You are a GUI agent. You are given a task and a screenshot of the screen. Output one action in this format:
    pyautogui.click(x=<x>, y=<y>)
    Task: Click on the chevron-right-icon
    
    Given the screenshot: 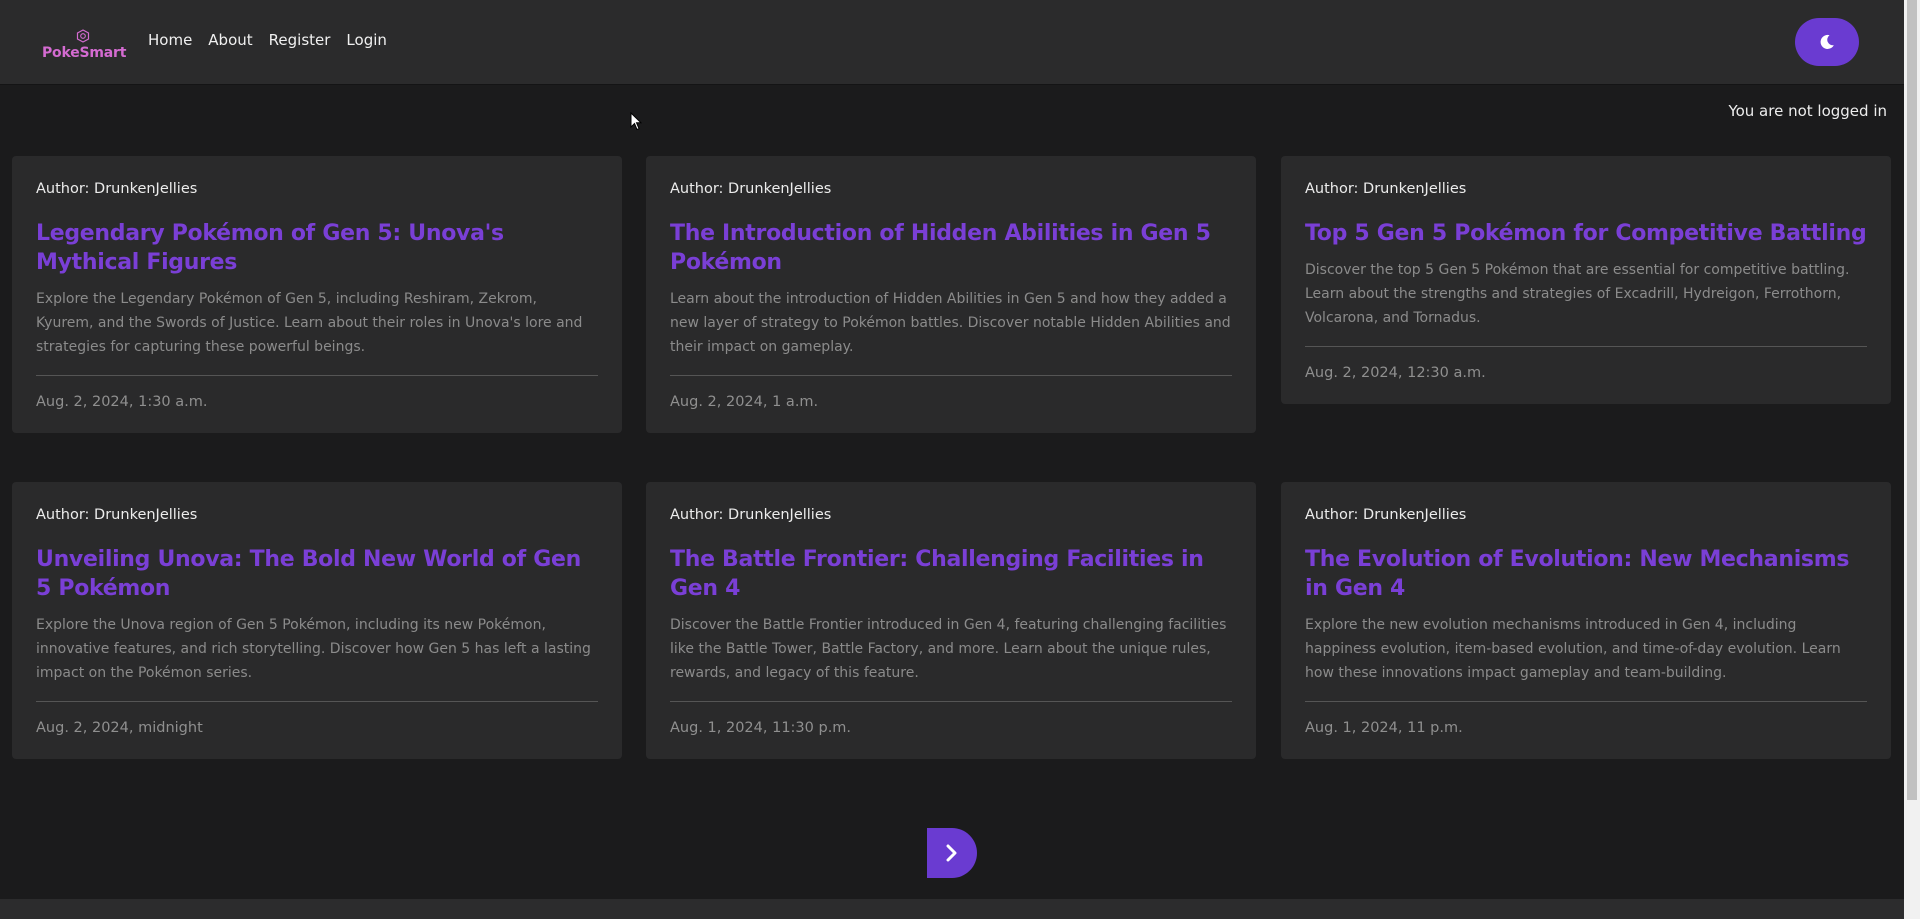 What is the action you would take?
    pyautogui.click(x=951, y=853)
    